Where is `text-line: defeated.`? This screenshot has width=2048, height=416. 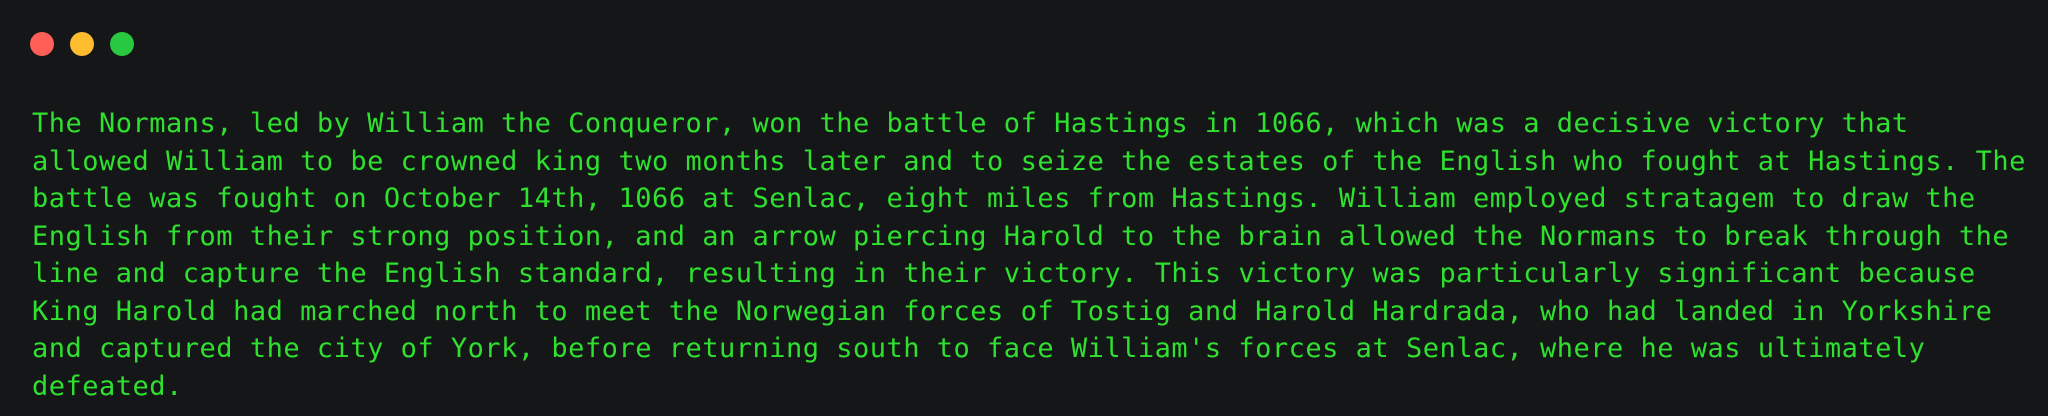 text-line: defeated. is located at coordinates (107, 386).